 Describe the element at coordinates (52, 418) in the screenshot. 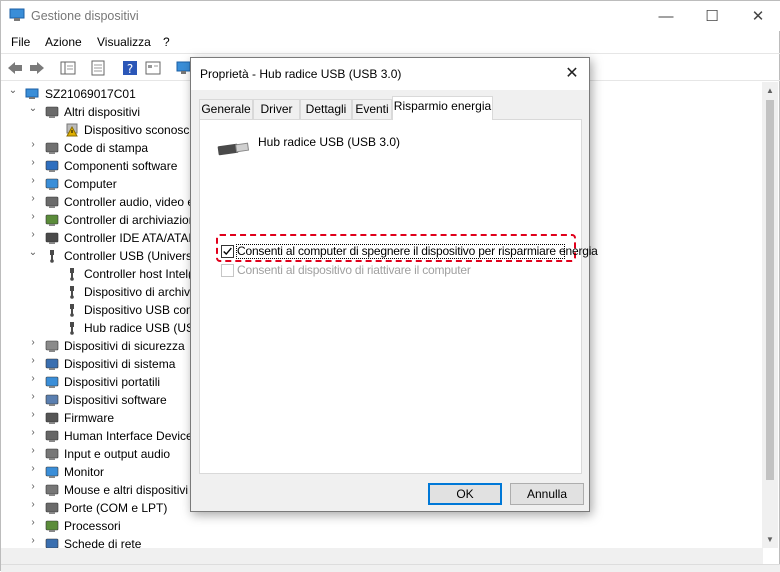

I see `firmware-icon` at that location.